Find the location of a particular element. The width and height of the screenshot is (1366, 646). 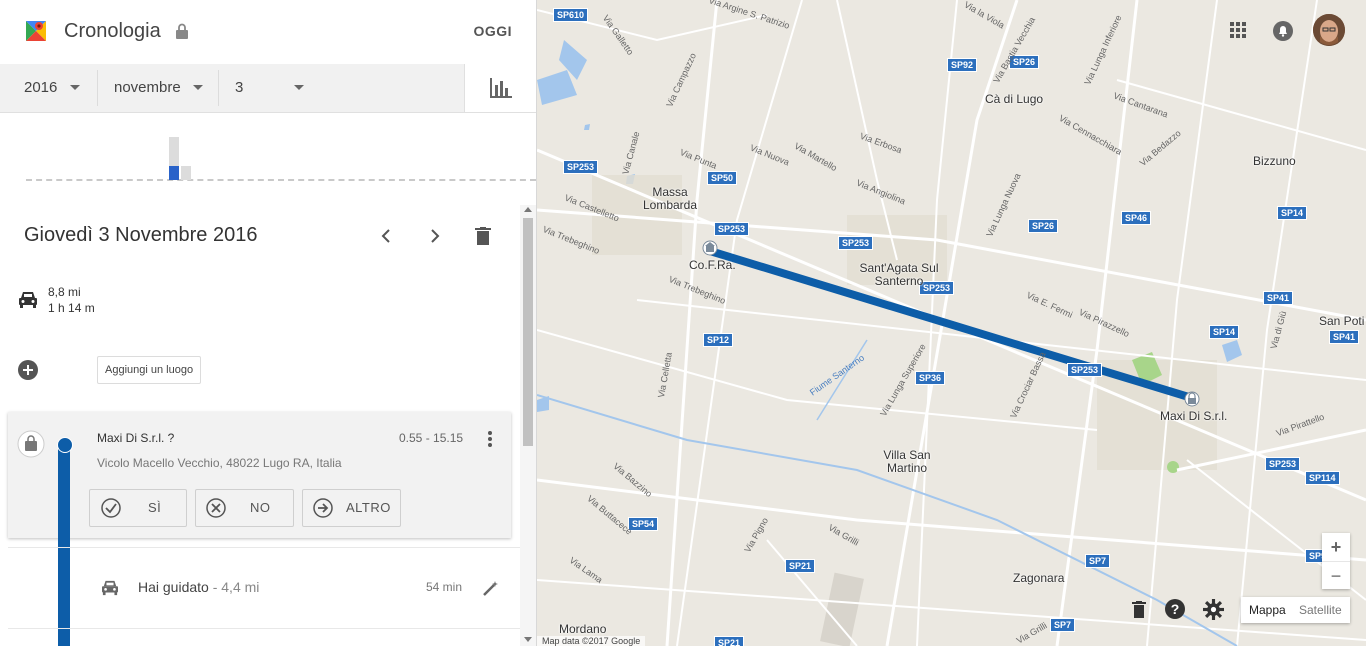

day-distance: 8,8 mi is located at coordinates (64, 292).